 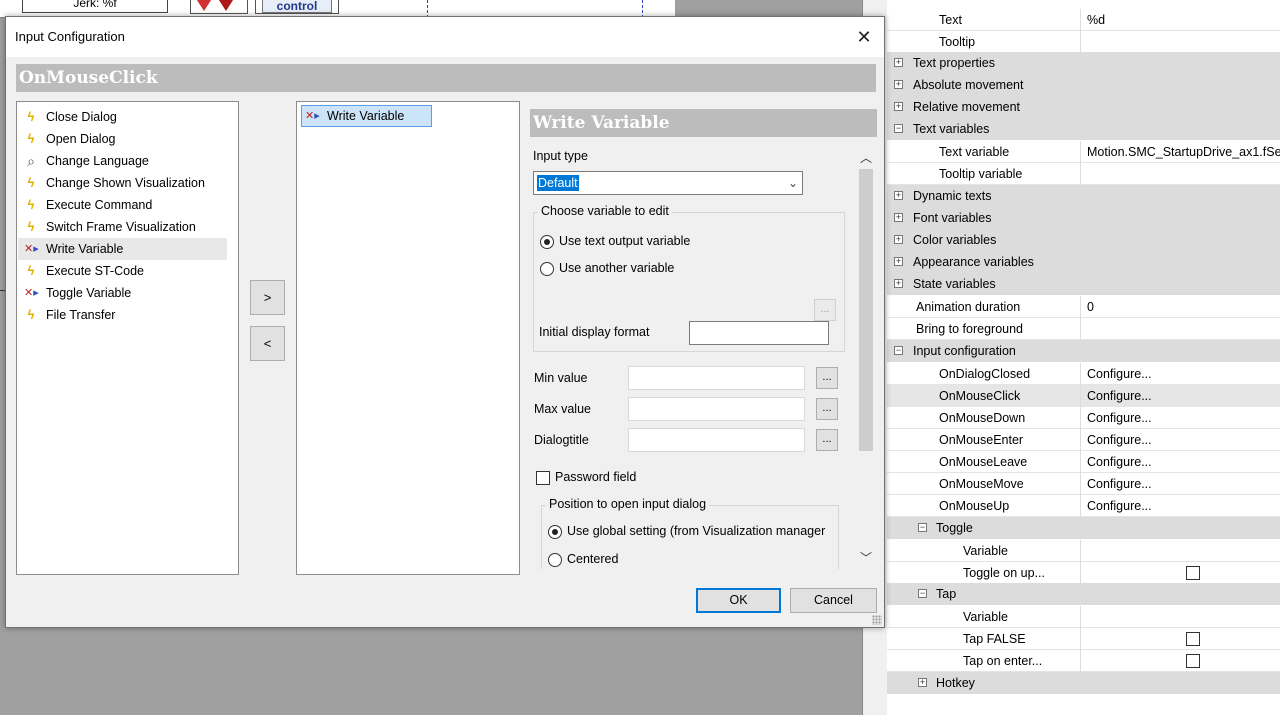 I want to click on radio-centered, so click(x=555, y=560).